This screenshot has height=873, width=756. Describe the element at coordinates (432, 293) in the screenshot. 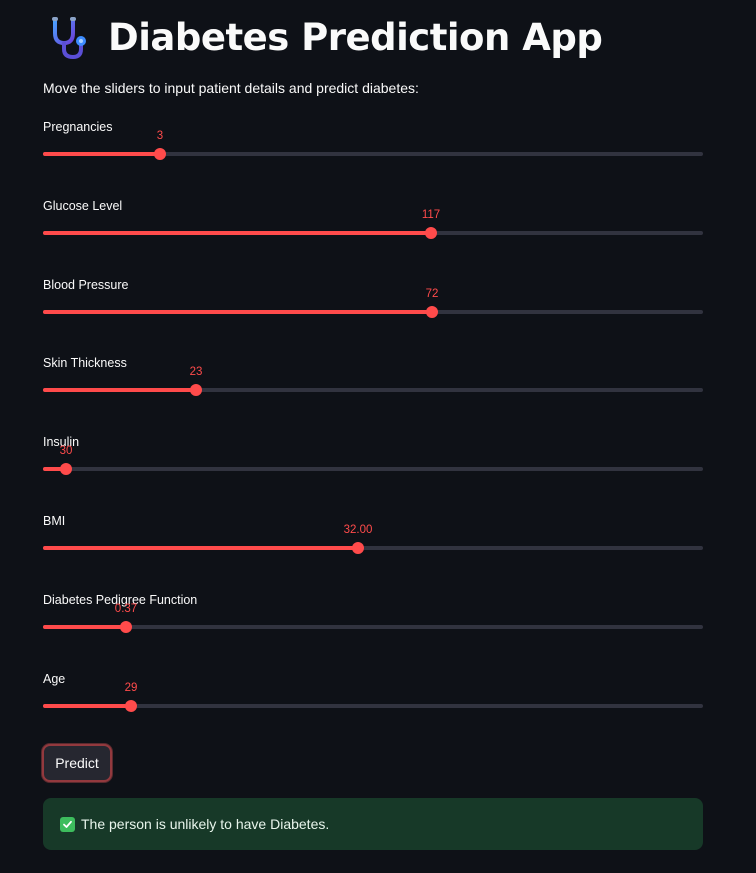

I see `slider-value: 72` at that location.